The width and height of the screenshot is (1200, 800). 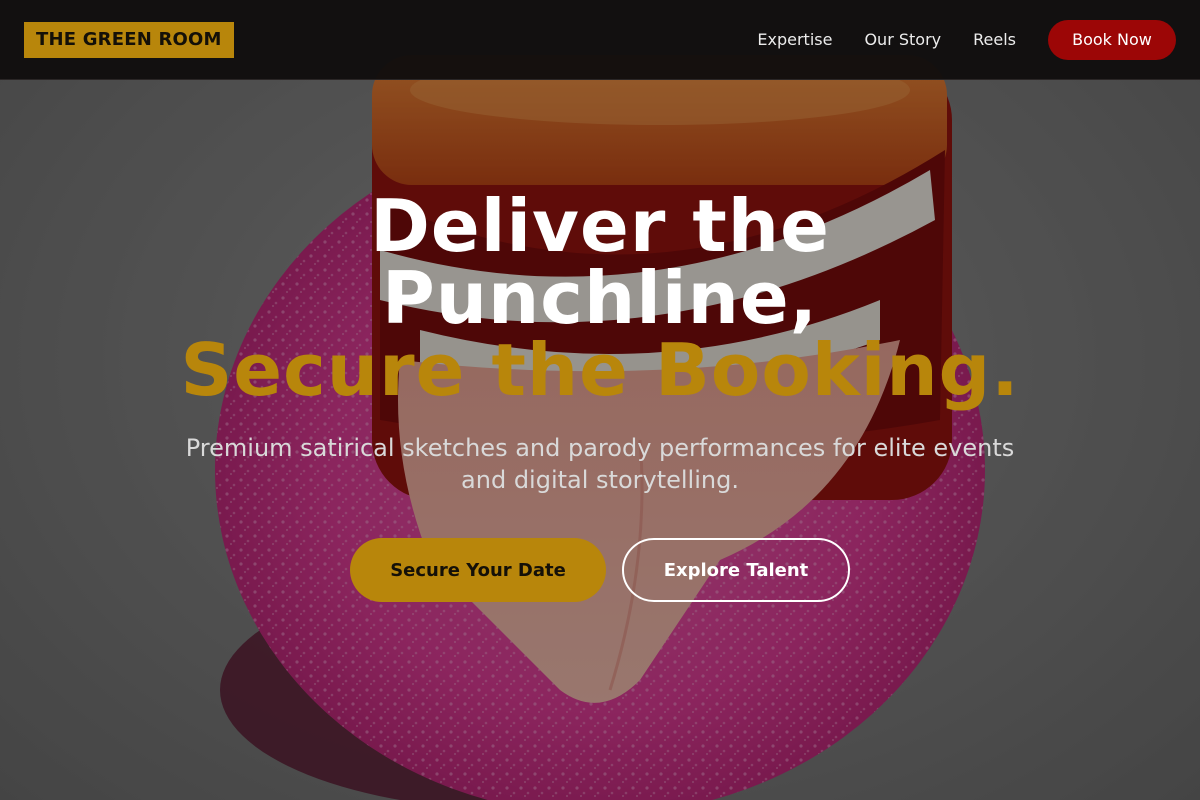 What do you see at coordinates (966, 39) in the screenshot?
I see `nav-links: Expertise Our Story Reels Book Now` at bounding box center [966, 39].